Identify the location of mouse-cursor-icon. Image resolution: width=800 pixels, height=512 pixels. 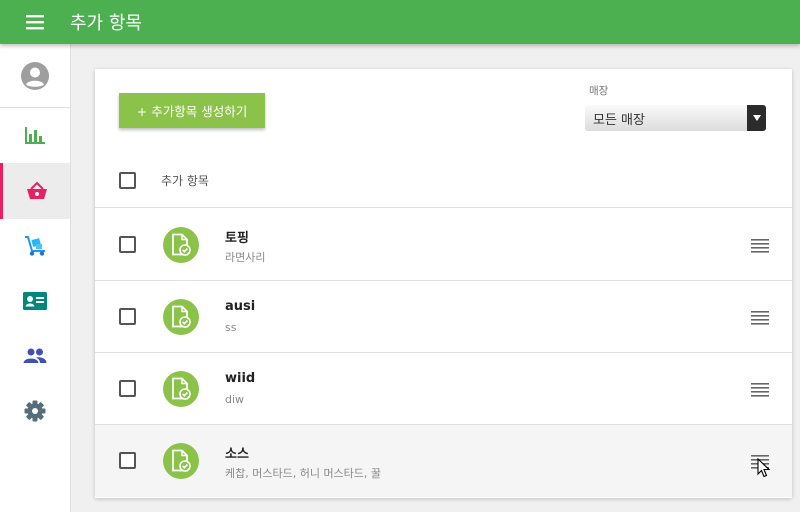
(764, 468).